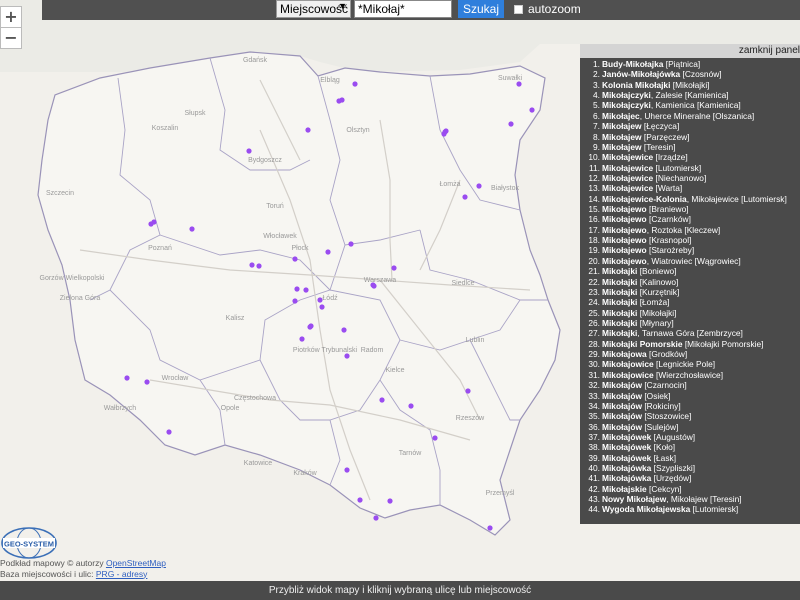 The width and height of the screenshot is (800, 600). I want to click on autozoom-checkbox, so click(518, 9).